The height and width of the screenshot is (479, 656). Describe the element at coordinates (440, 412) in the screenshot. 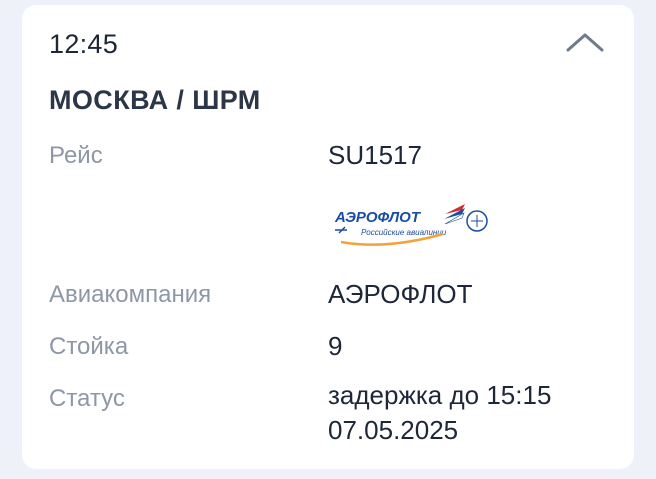

I see `status-value: задержка до 15:15 07.05.2025` at that location.